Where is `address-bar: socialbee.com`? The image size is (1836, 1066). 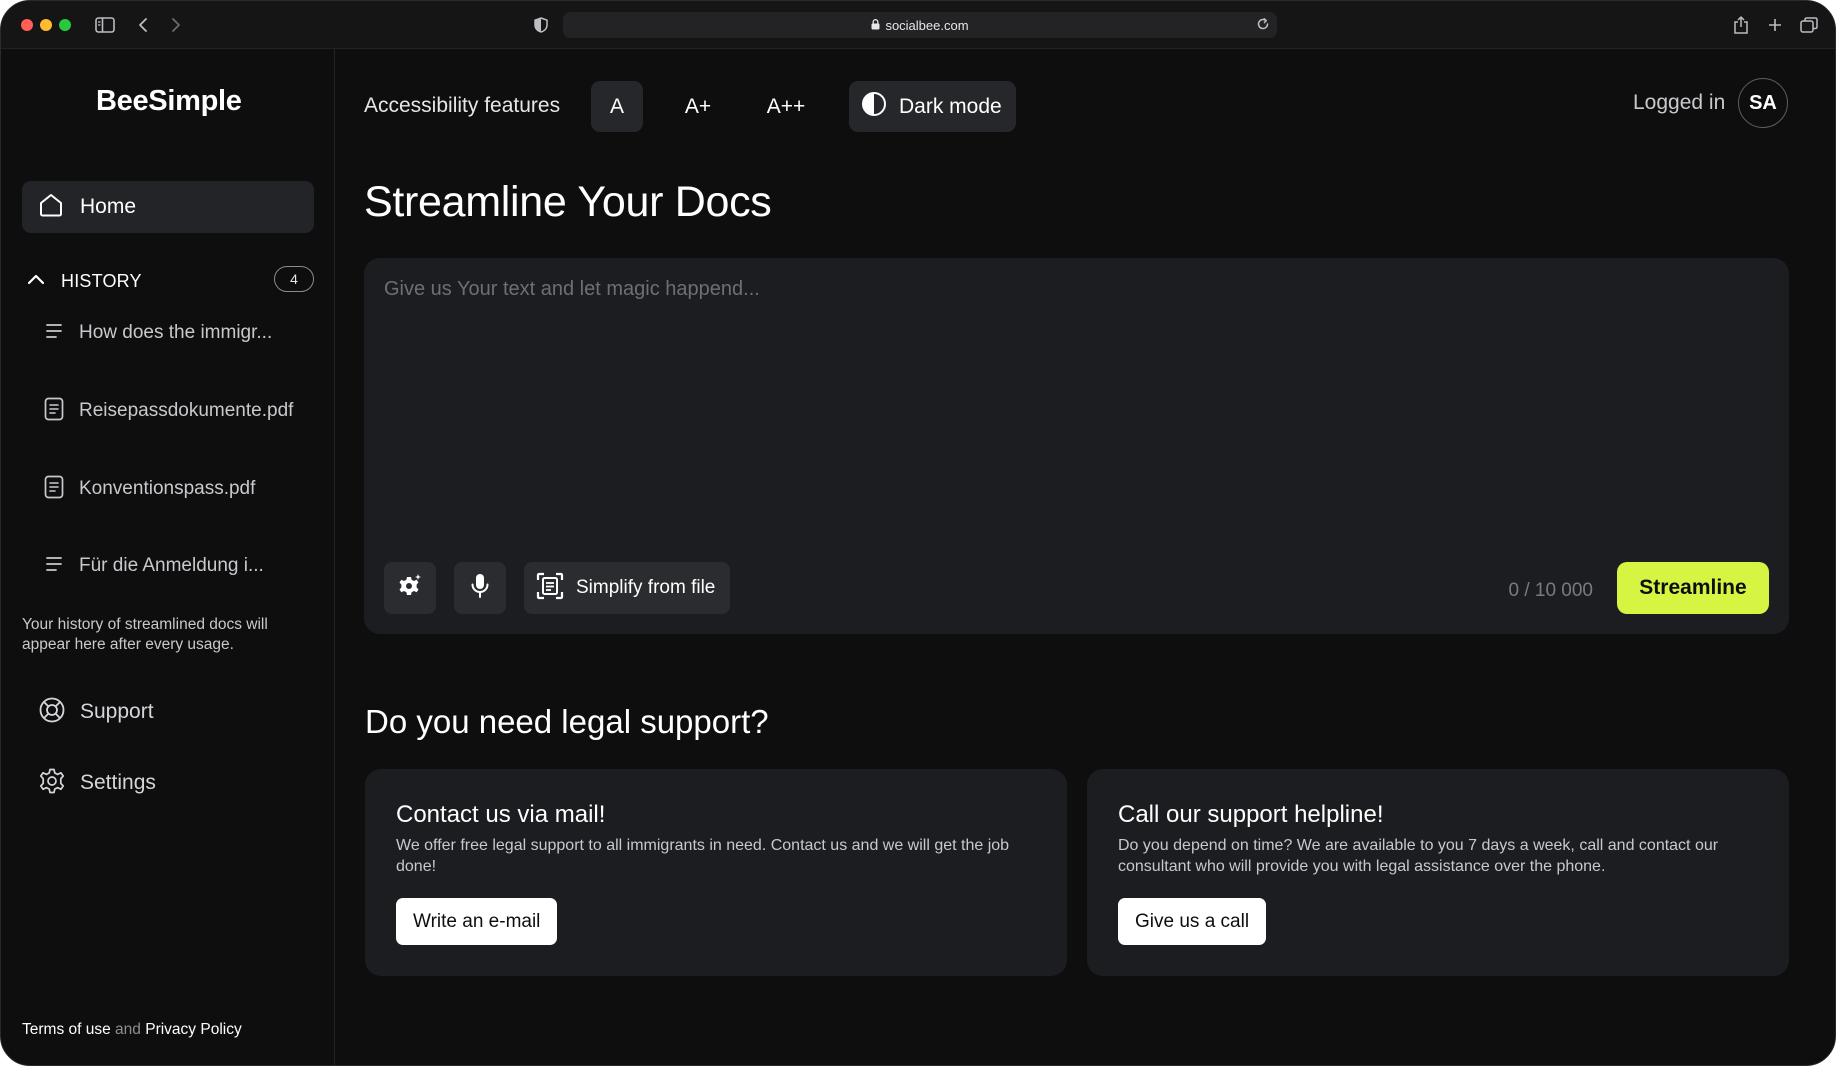 address-bar: socialbee.com is located at coordinates (920, 25).